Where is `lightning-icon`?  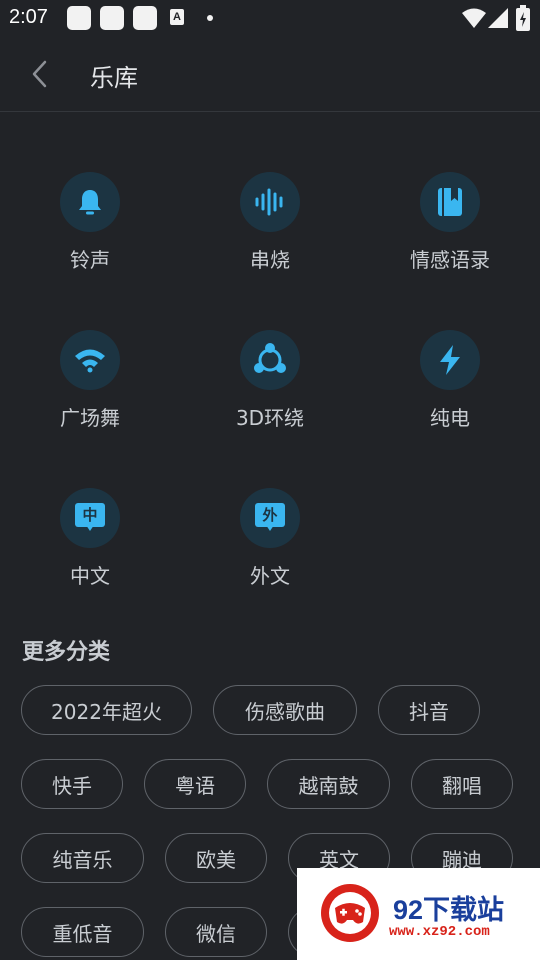
lightning-icon is located at coordinates (450, 360).